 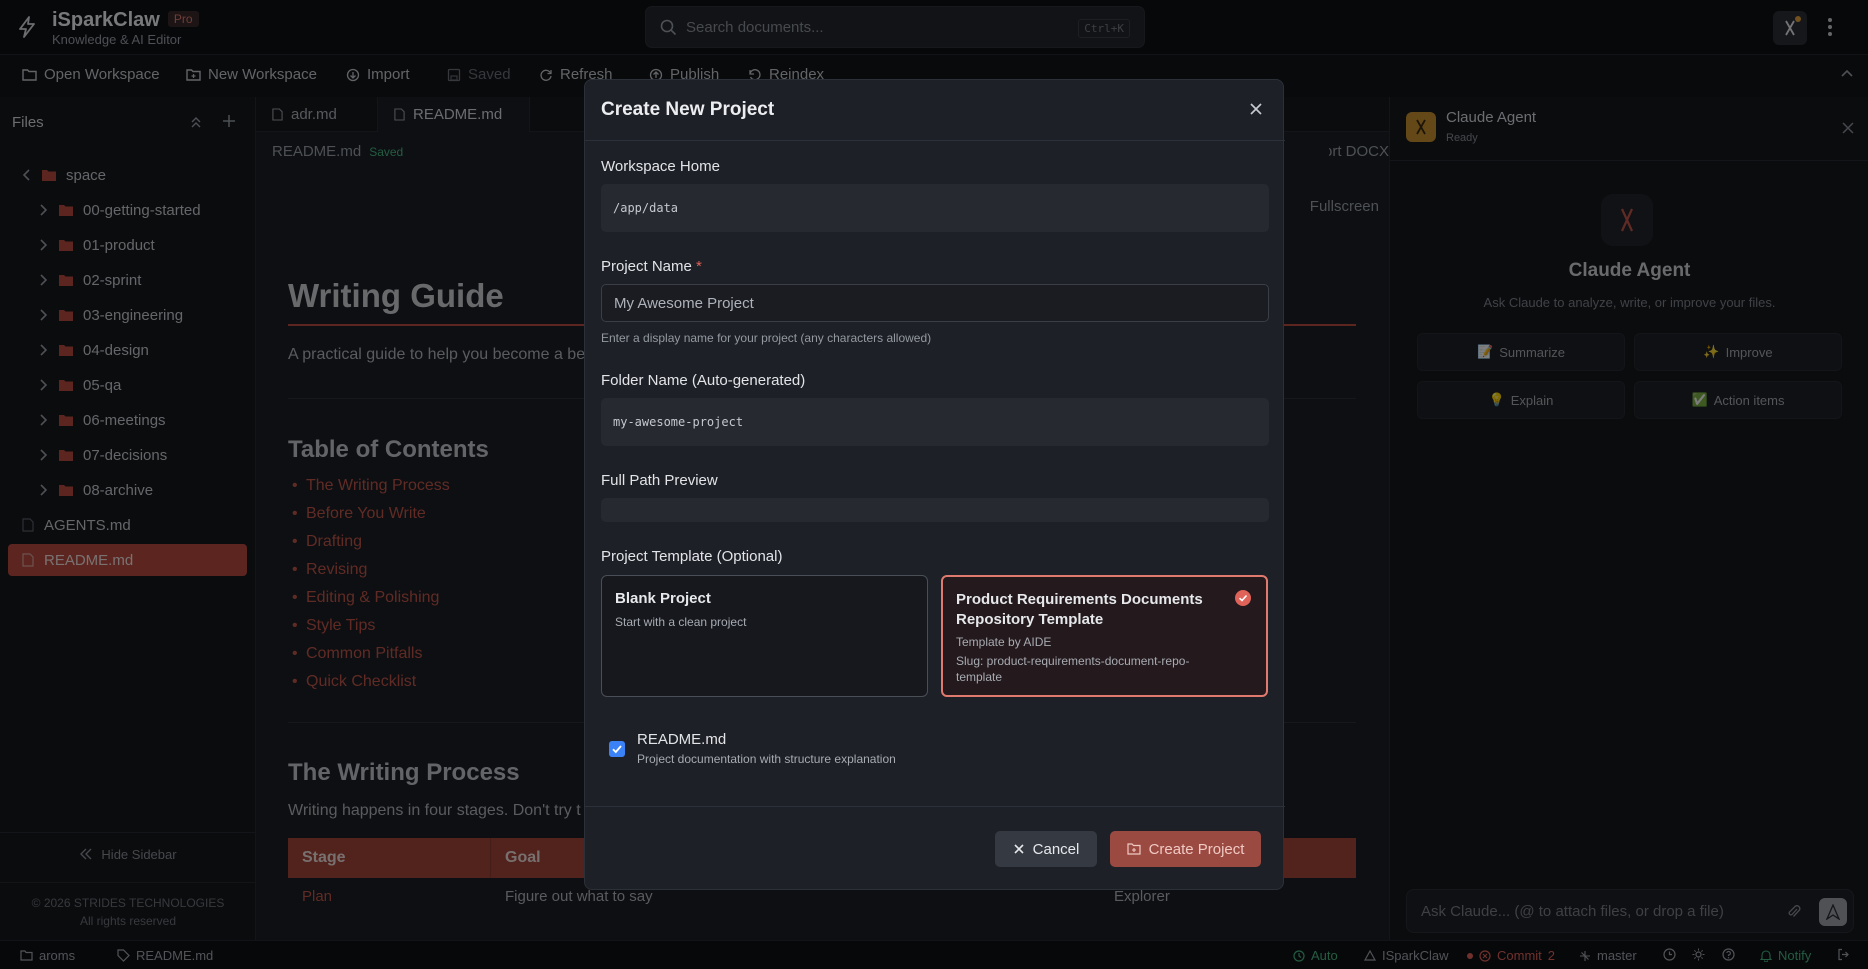 I want to click on folder-name-field: my-awesome-project, so click(x=935, y=422).